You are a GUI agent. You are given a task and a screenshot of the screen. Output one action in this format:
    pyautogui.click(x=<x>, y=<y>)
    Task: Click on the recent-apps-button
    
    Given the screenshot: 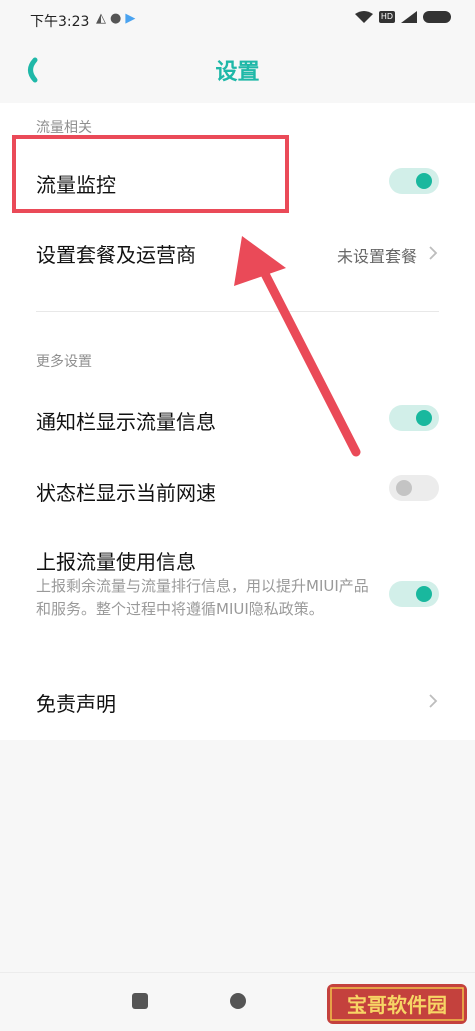 What is the action you would take?
    pyautogui.click(x=140, y=1001)
    